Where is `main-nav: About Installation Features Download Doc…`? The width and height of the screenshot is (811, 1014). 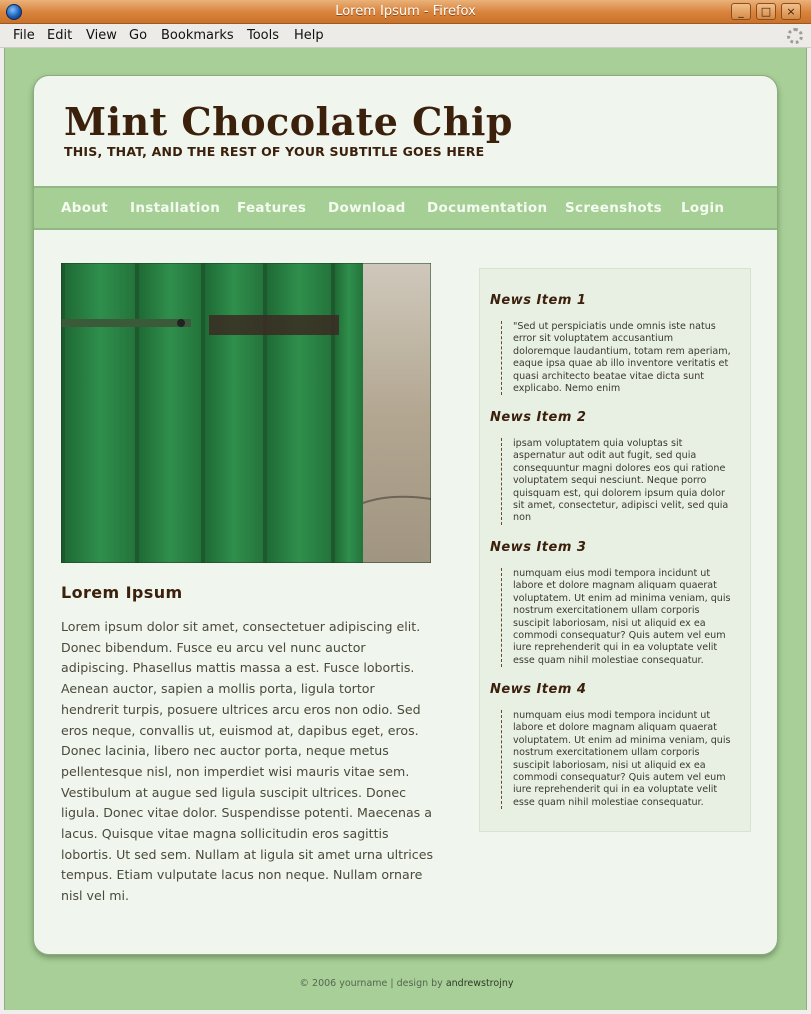
main-nav: About Installation Features Download Doc… is located at coordinates (405, 208).